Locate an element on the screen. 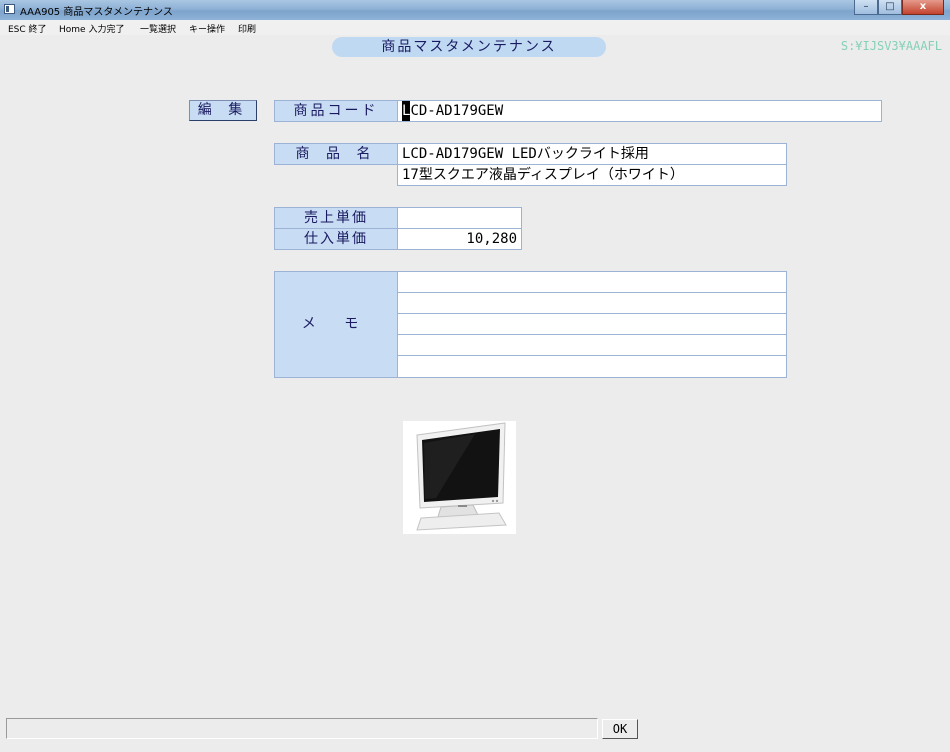 This screenshot has height=752, width=950. memo-line-3-input is located at coordinates (592, 324).